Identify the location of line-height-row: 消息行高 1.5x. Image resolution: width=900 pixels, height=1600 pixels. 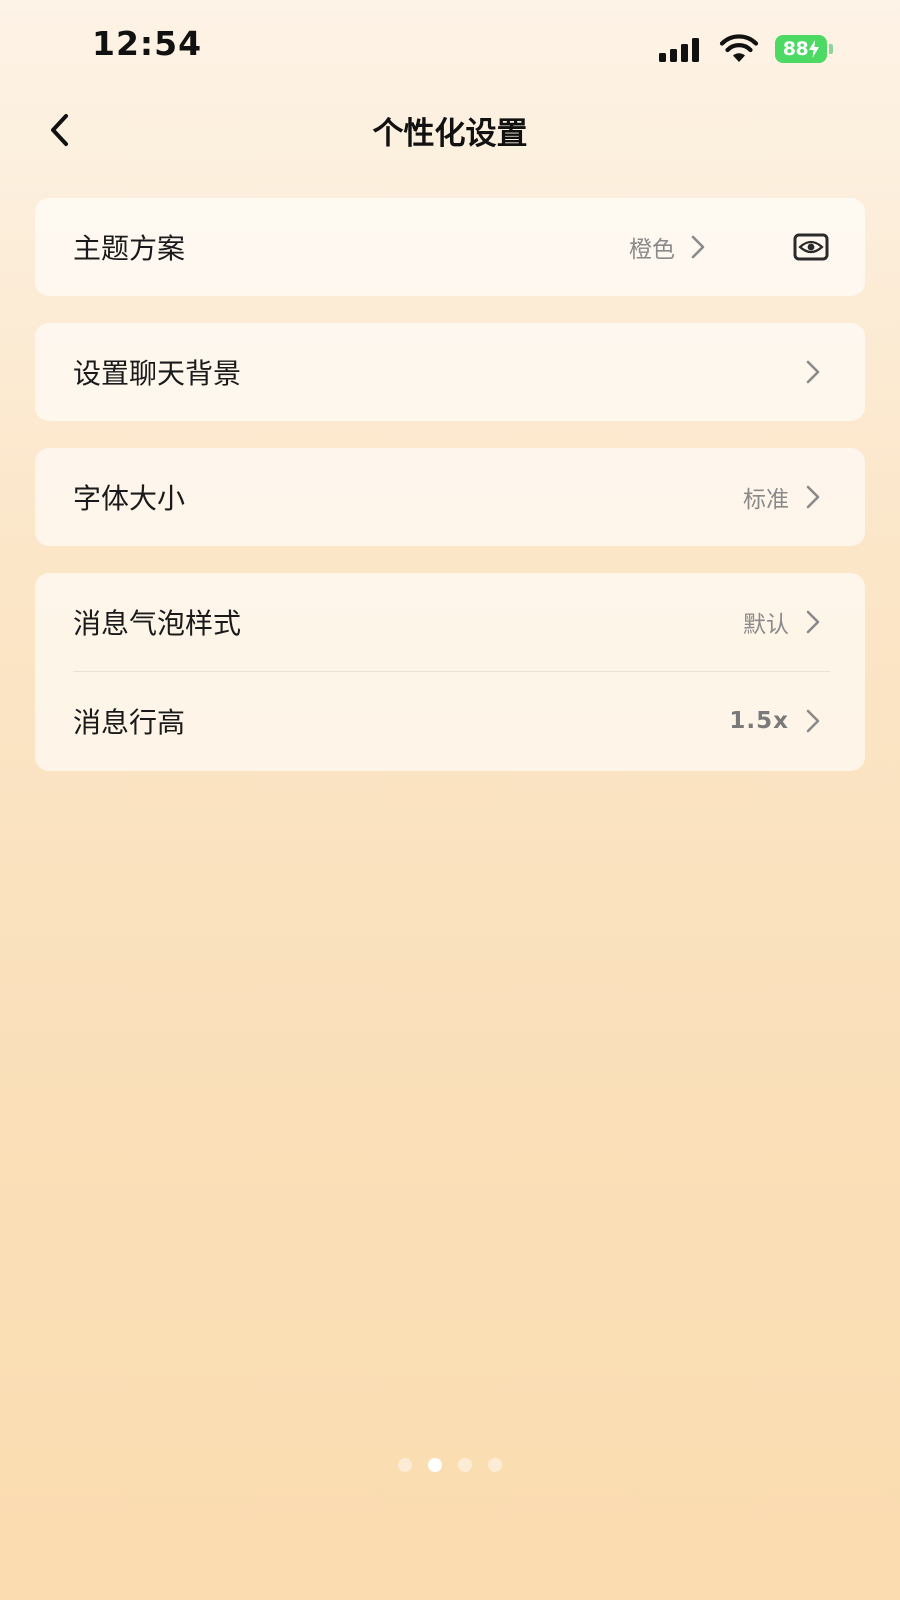
(450, 721).